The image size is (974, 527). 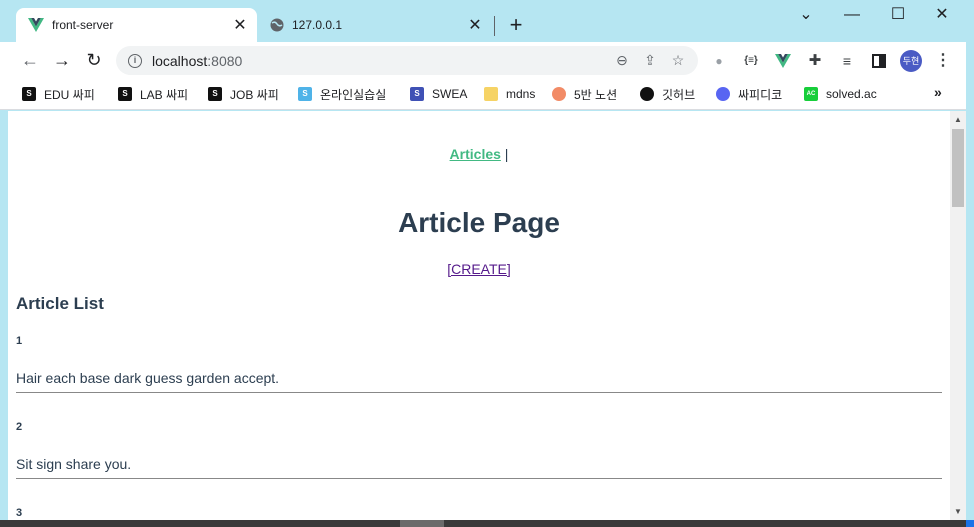 What do you see at coordinates (353, 94) in the screenshot?
I see `bookmark-label: 온라인실습실` at bounding box center [353, 94].